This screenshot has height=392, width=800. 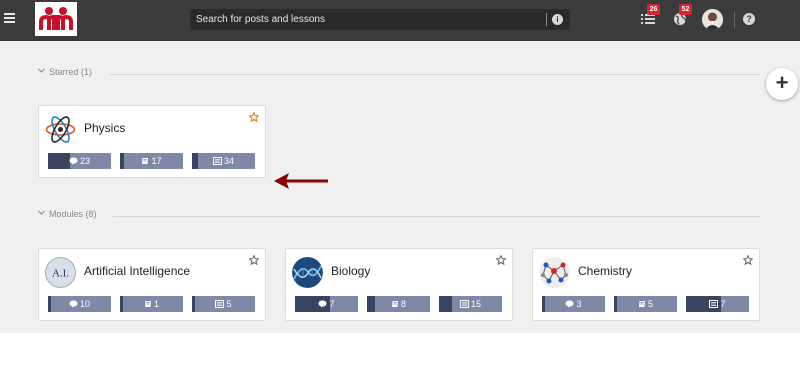 I want to click on module-stats: 23 17 34, so click(x=152, y=161).